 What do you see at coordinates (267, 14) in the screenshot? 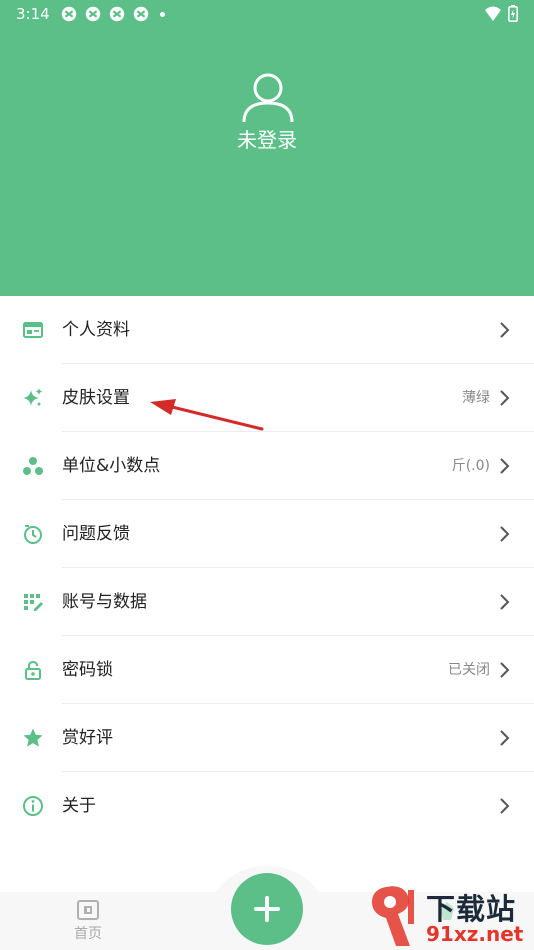
I see `status-bar: 3:14` at bounding box center [267, 14].